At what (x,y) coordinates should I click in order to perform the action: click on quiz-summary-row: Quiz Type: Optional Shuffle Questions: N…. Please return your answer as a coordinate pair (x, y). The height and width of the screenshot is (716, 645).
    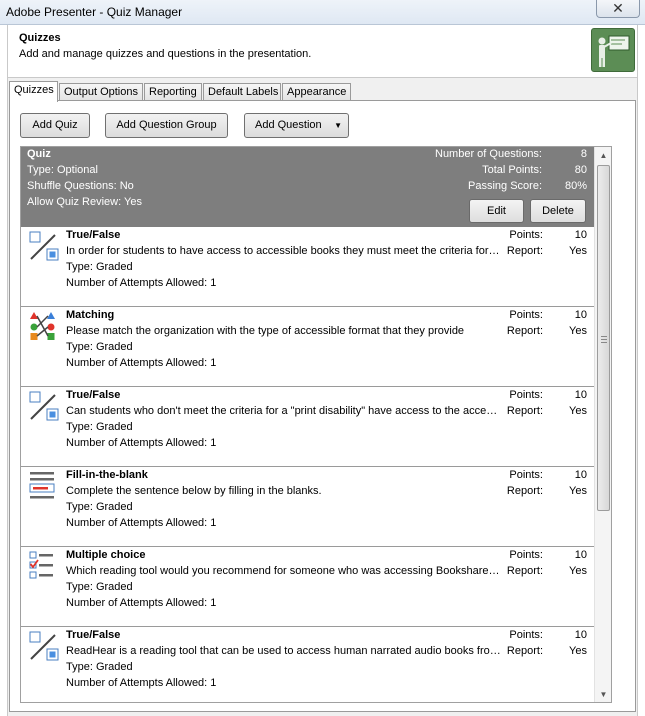
    Looking at the image, I should click on (307, 187).